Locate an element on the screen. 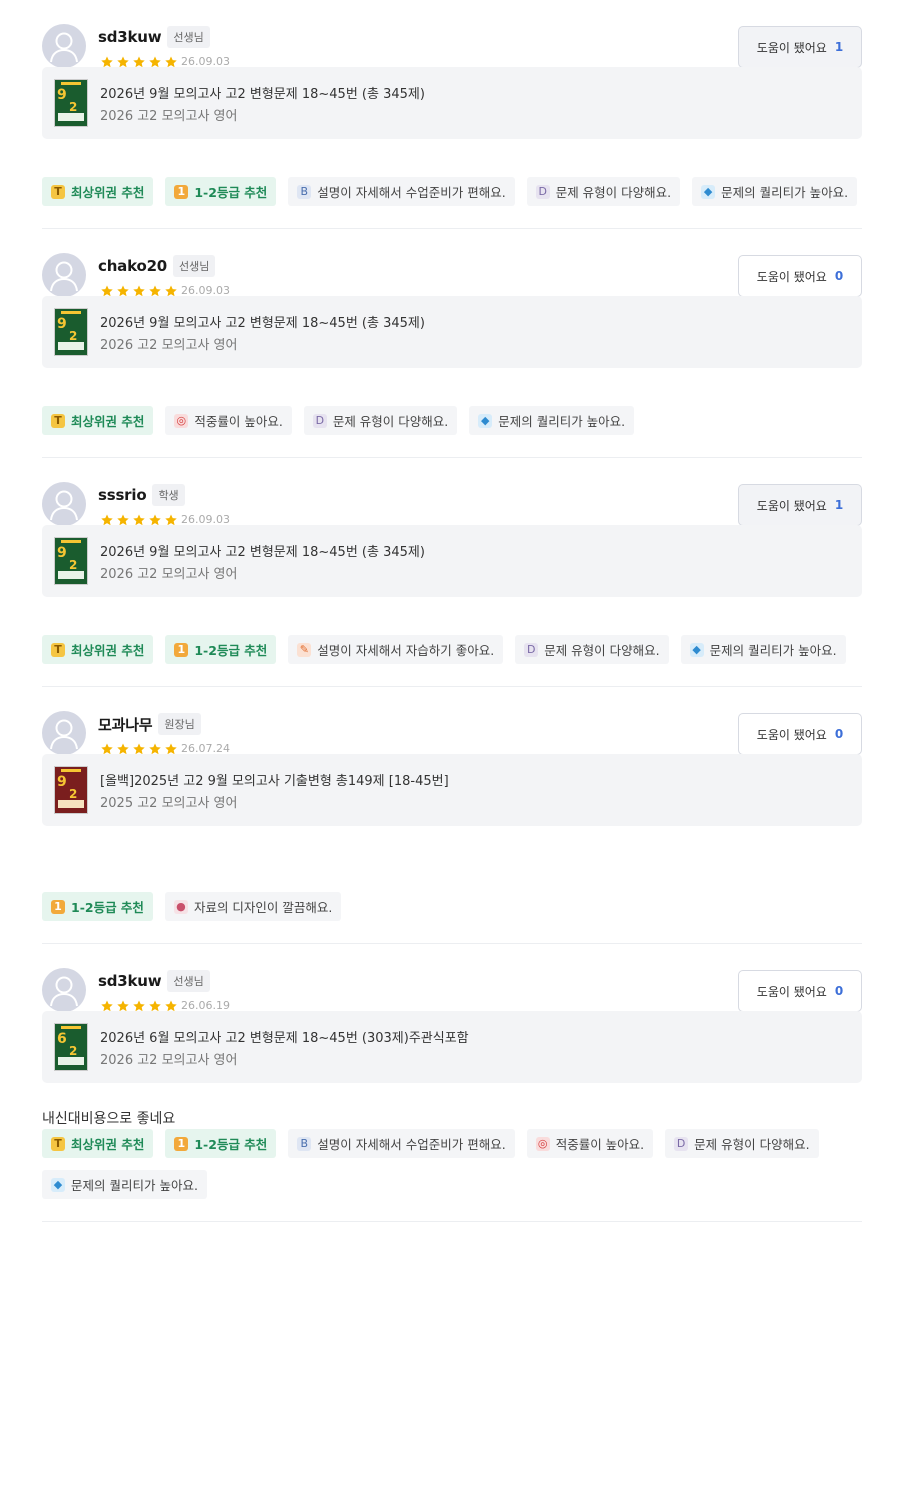 This screenshot has width=906, height=1490. review-tag-label: 자료의 디자인이 깔끔해요. is located at coordinates (263, 907).